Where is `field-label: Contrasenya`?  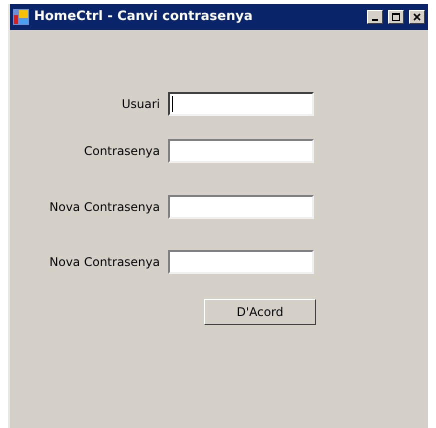 field-label: Contrasenya is located at coordinates (121, 151).